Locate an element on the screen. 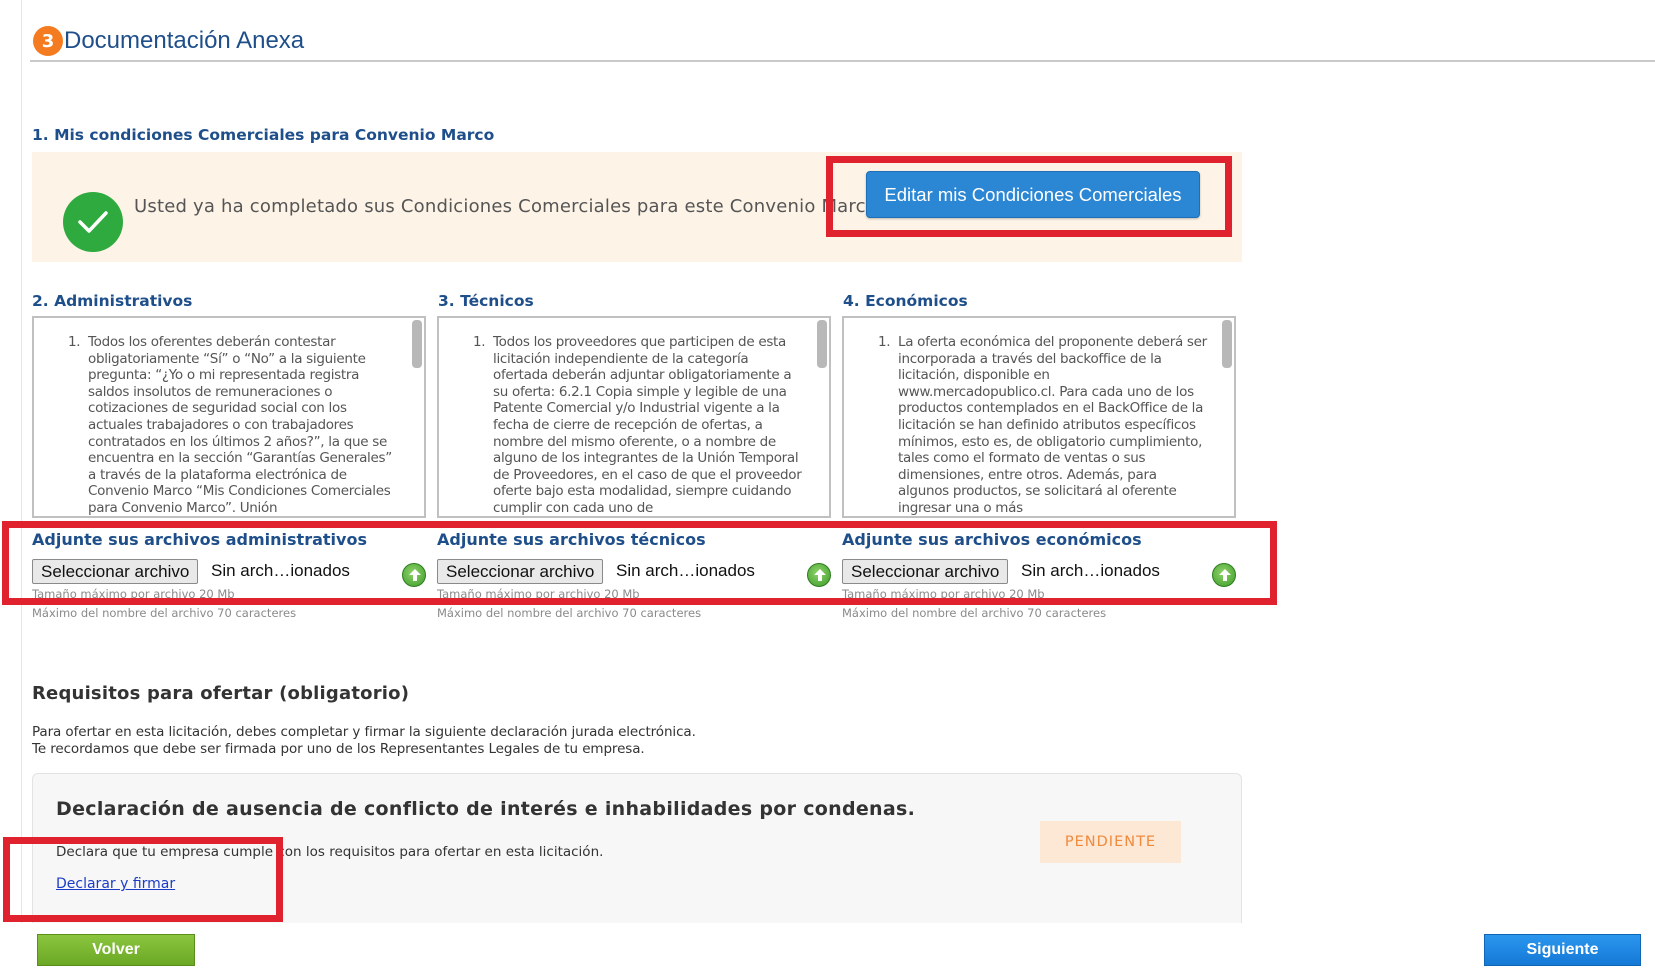 The image size is (1655, 974). tecnicos-upload-icon is located at coordinates (819, 575).